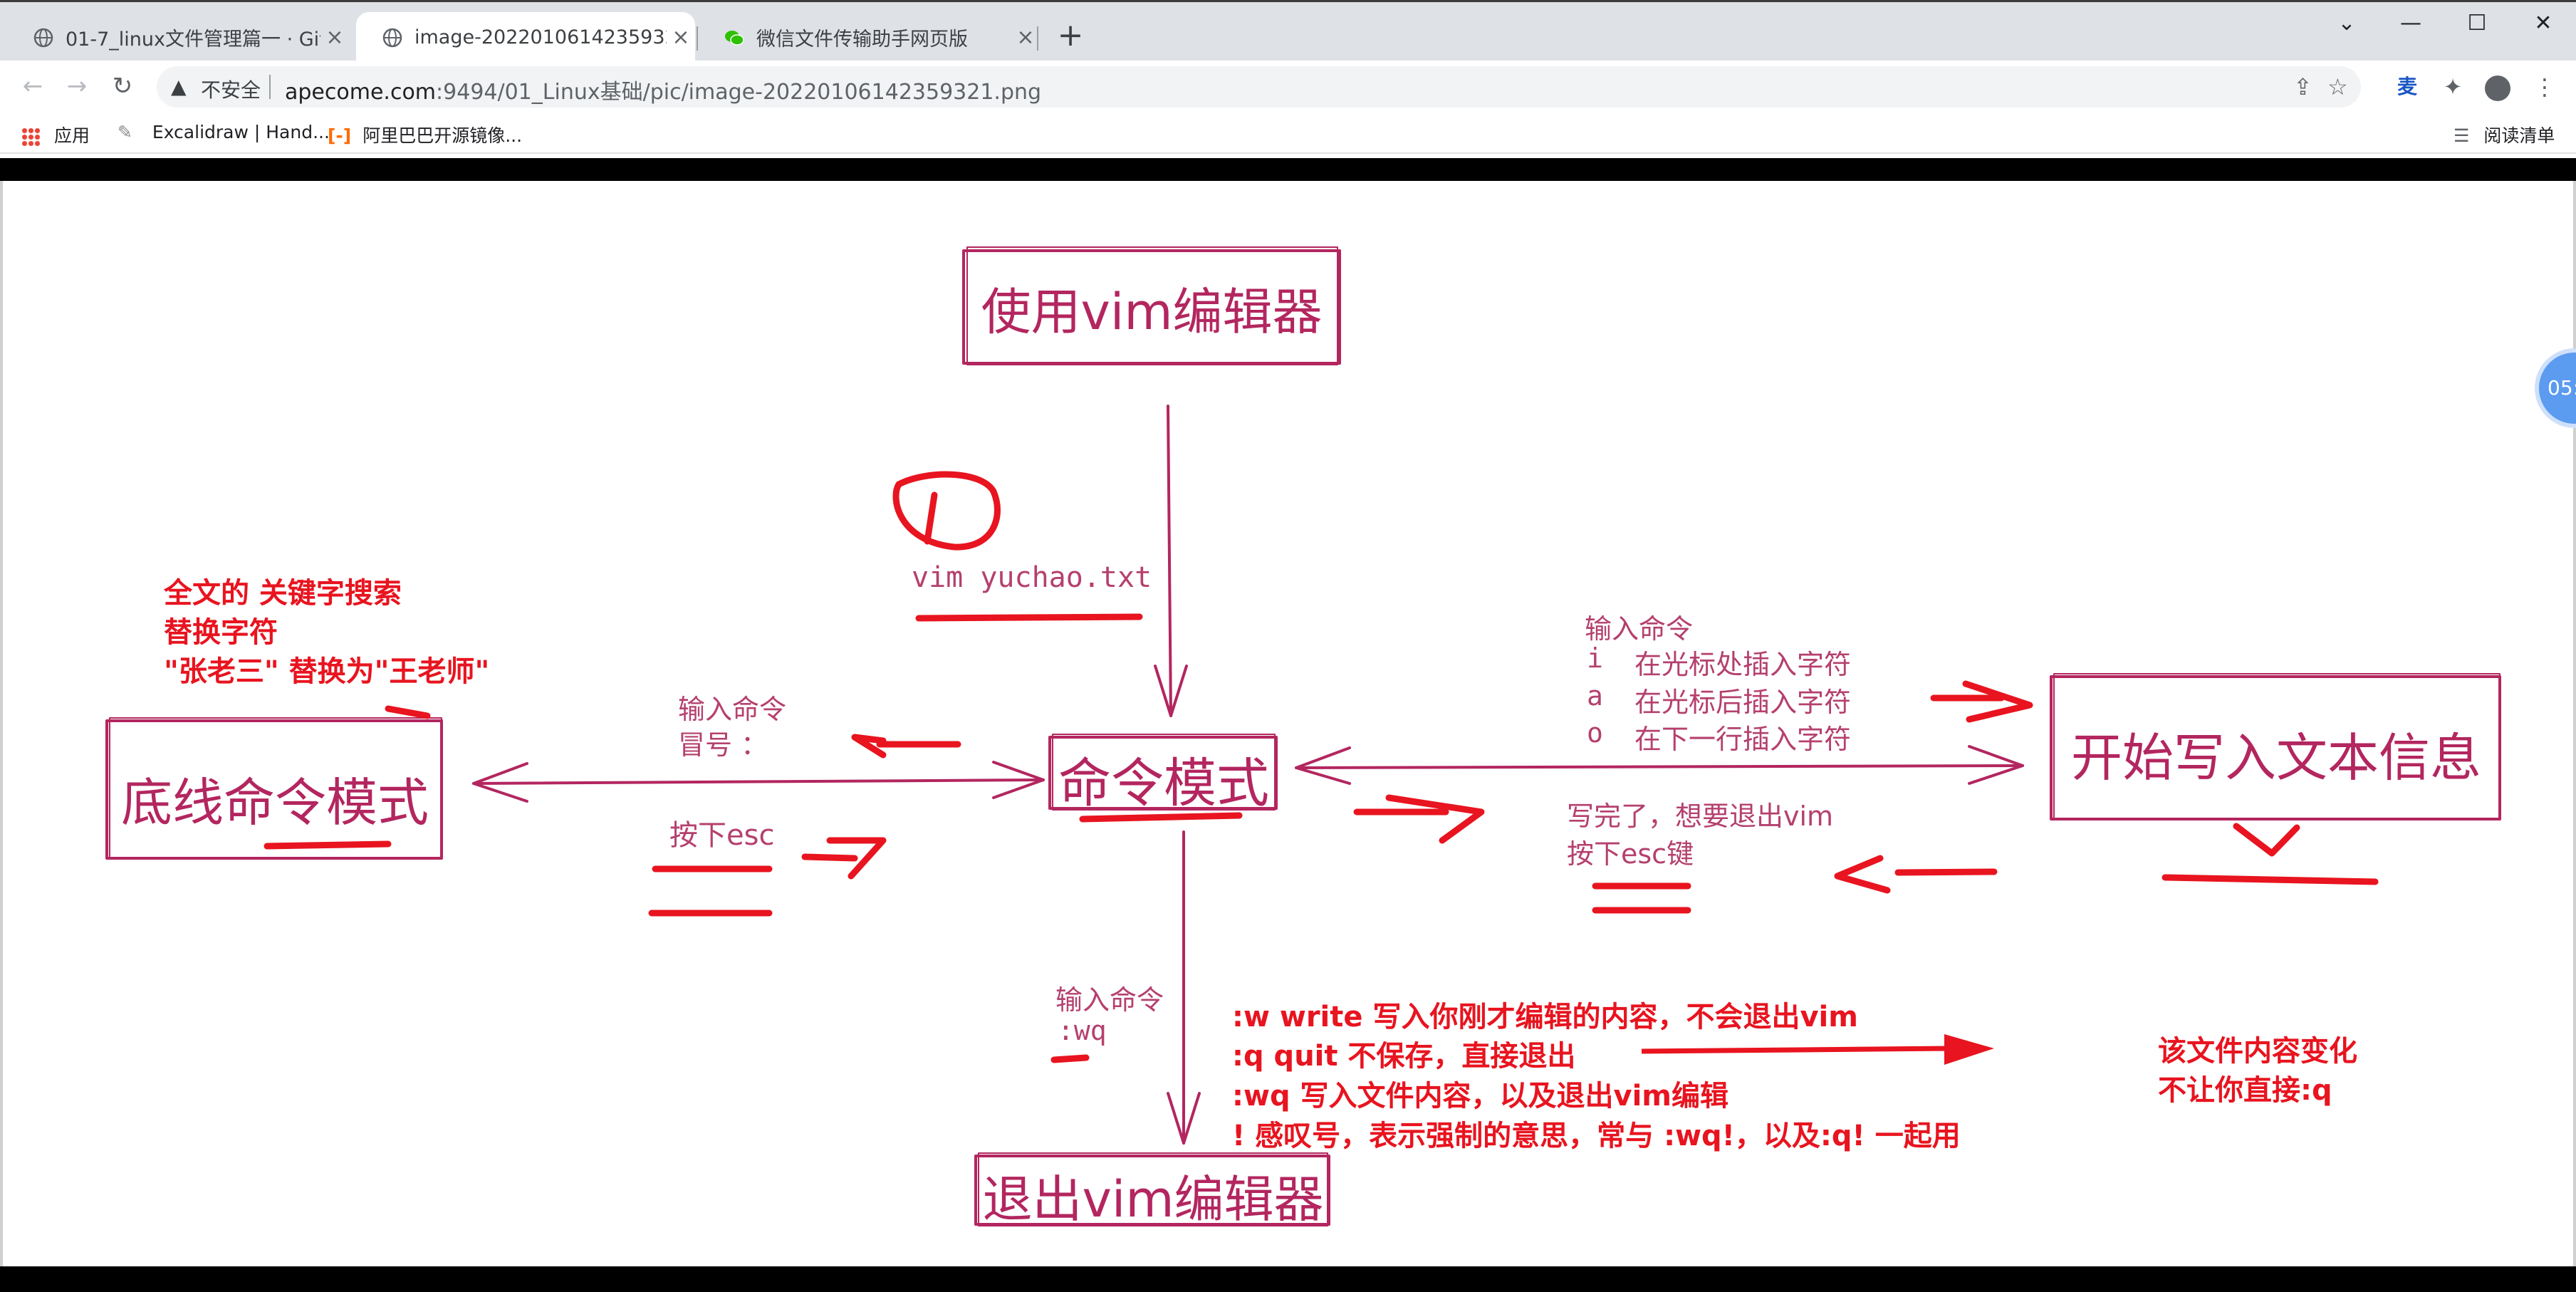  Describe the element at coordinates (1595, 658) in the screenshot. I see `label-insert-i-key: i` at that location.